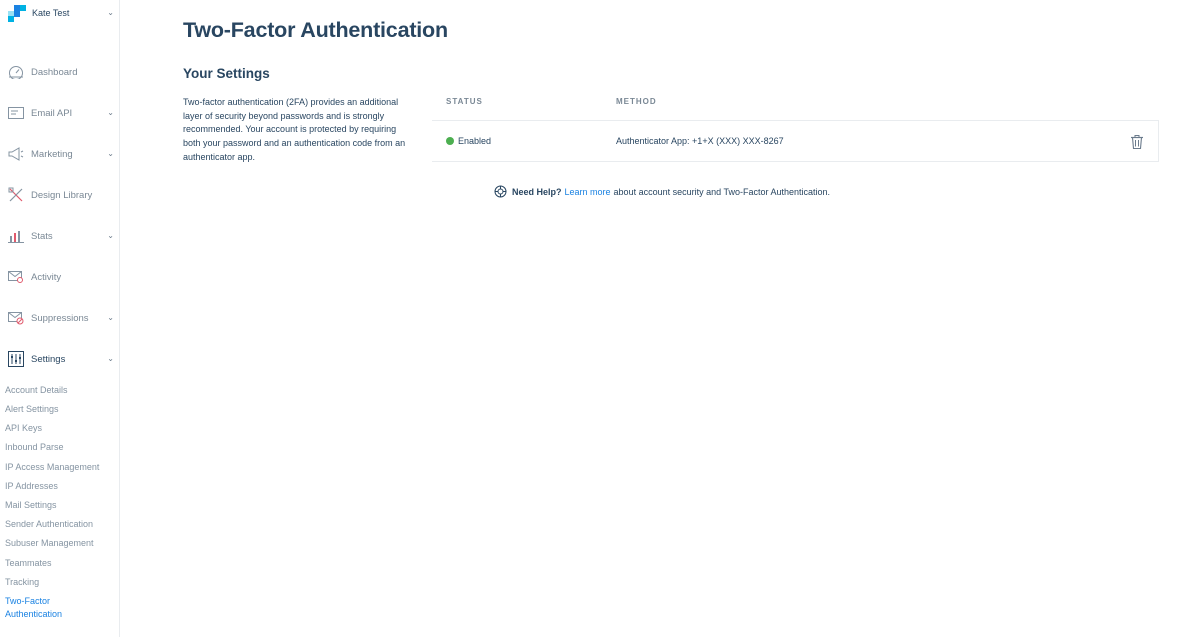  Describe the element at coordinates (48, 359) in the screenshot. I see `nav-label: Settings` at that location.